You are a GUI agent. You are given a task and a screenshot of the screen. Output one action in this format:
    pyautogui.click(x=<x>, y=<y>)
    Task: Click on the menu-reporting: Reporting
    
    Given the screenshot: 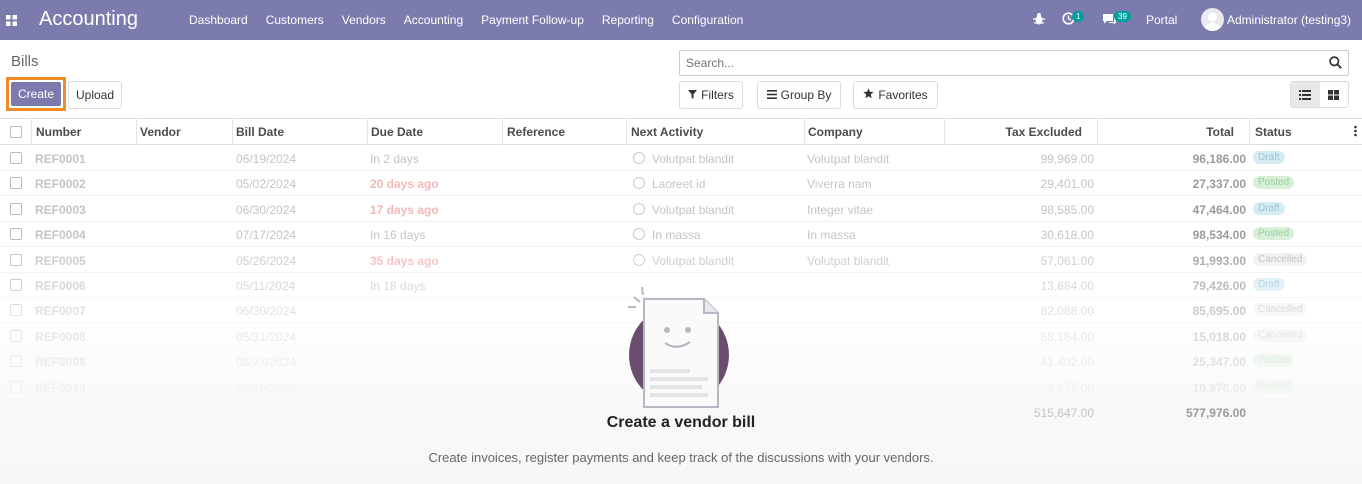 What is the action you would take?
    pyautogui.click(x=628, y=20)
    